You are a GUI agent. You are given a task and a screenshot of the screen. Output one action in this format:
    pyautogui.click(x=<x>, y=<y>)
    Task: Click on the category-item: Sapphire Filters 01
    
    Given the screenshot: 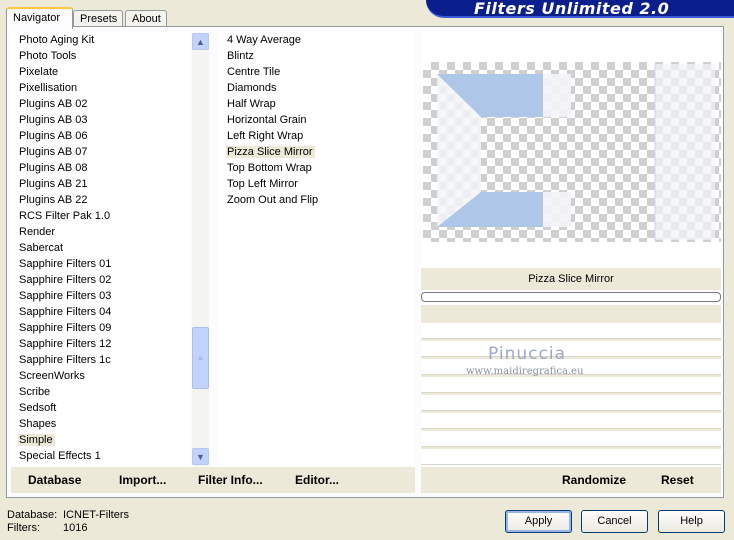 What is the action you would take?
    pyautogui.click(x=101, y=264)
    